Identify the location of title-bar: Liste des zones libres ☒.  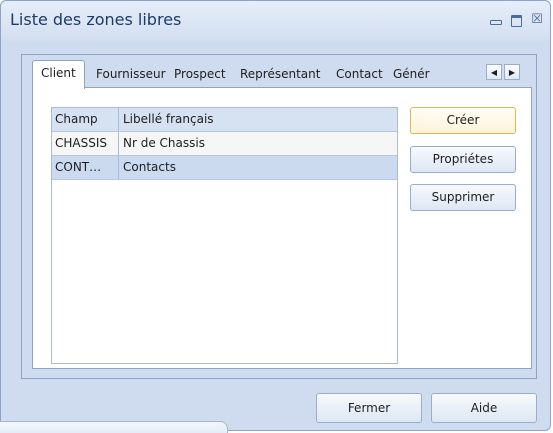
(275, 21).